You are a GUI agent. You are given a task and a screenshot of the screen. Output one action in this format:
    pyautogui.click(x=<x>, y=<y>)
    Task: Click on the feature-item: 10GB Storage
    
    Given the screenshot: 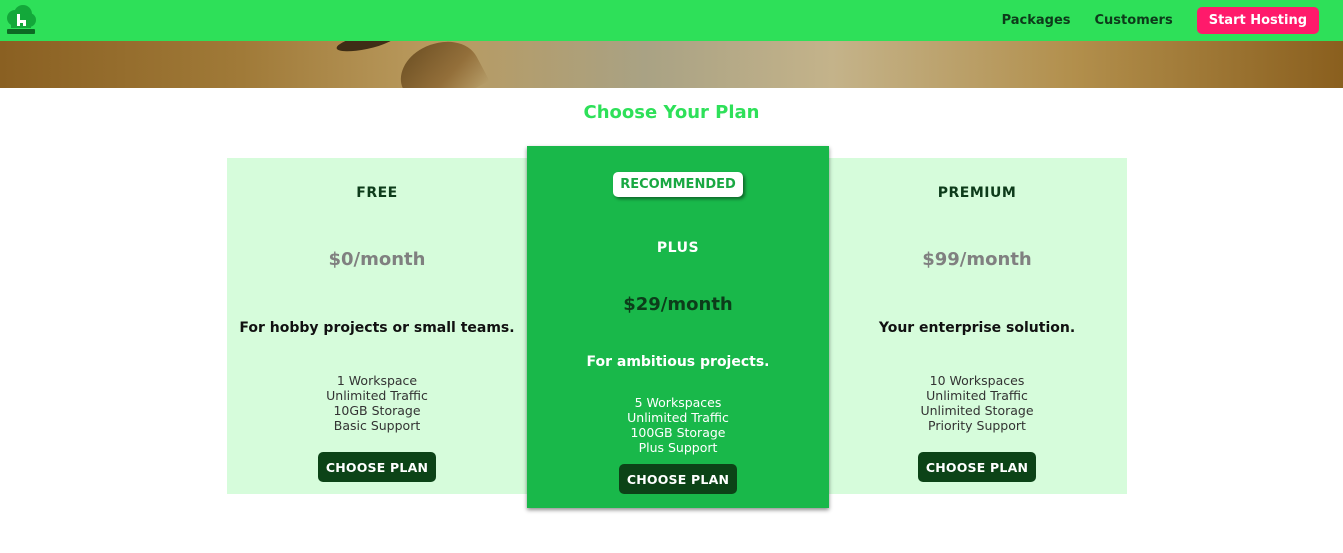 What is the action you would take?
    pyautogui.click(x=377, y=410)
    